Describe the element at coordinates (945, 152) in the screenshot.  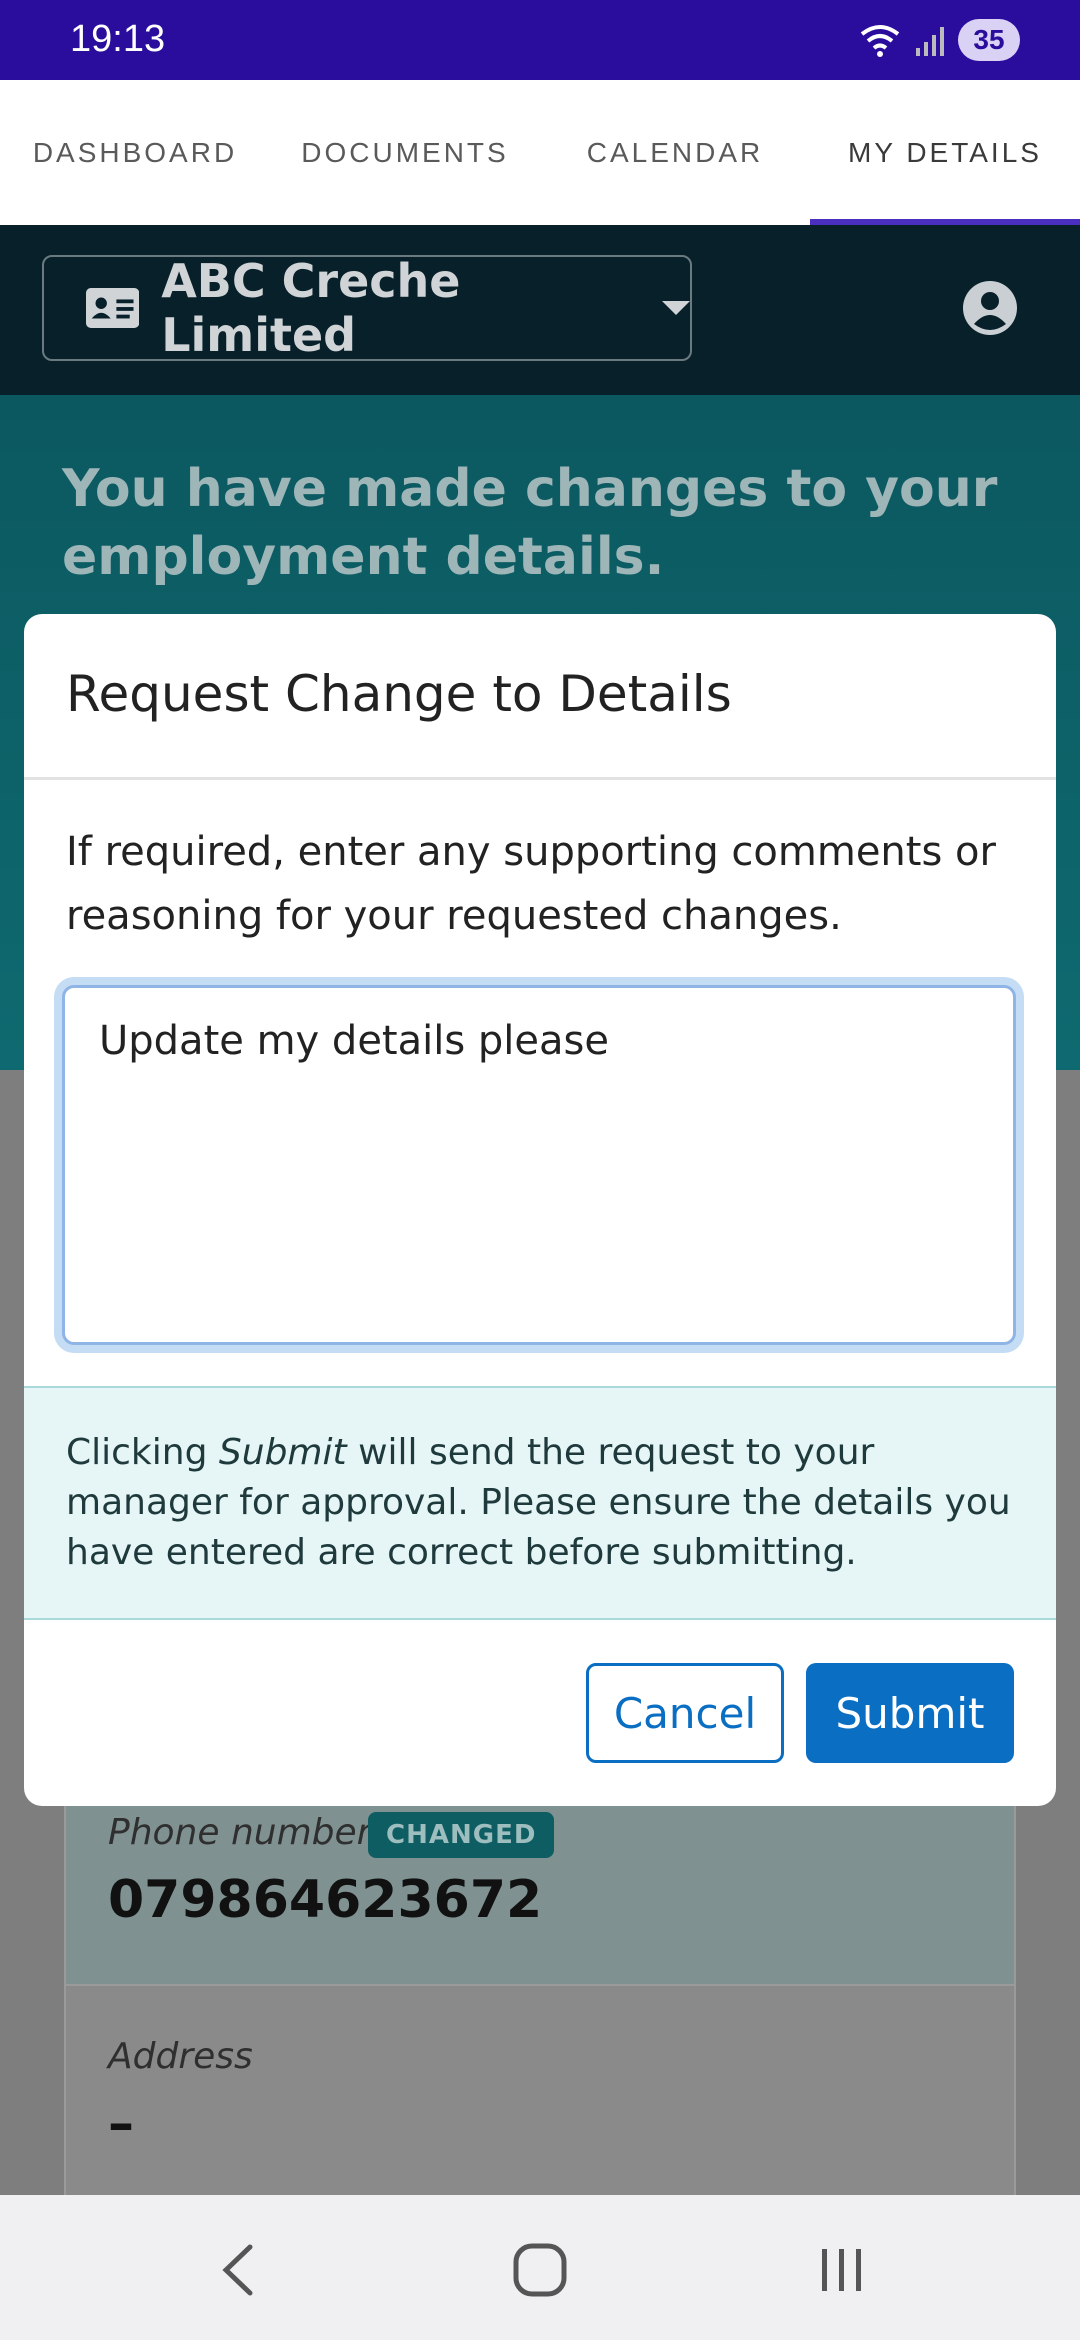
I see `tab-my-details: MY DETAILS` at that location.